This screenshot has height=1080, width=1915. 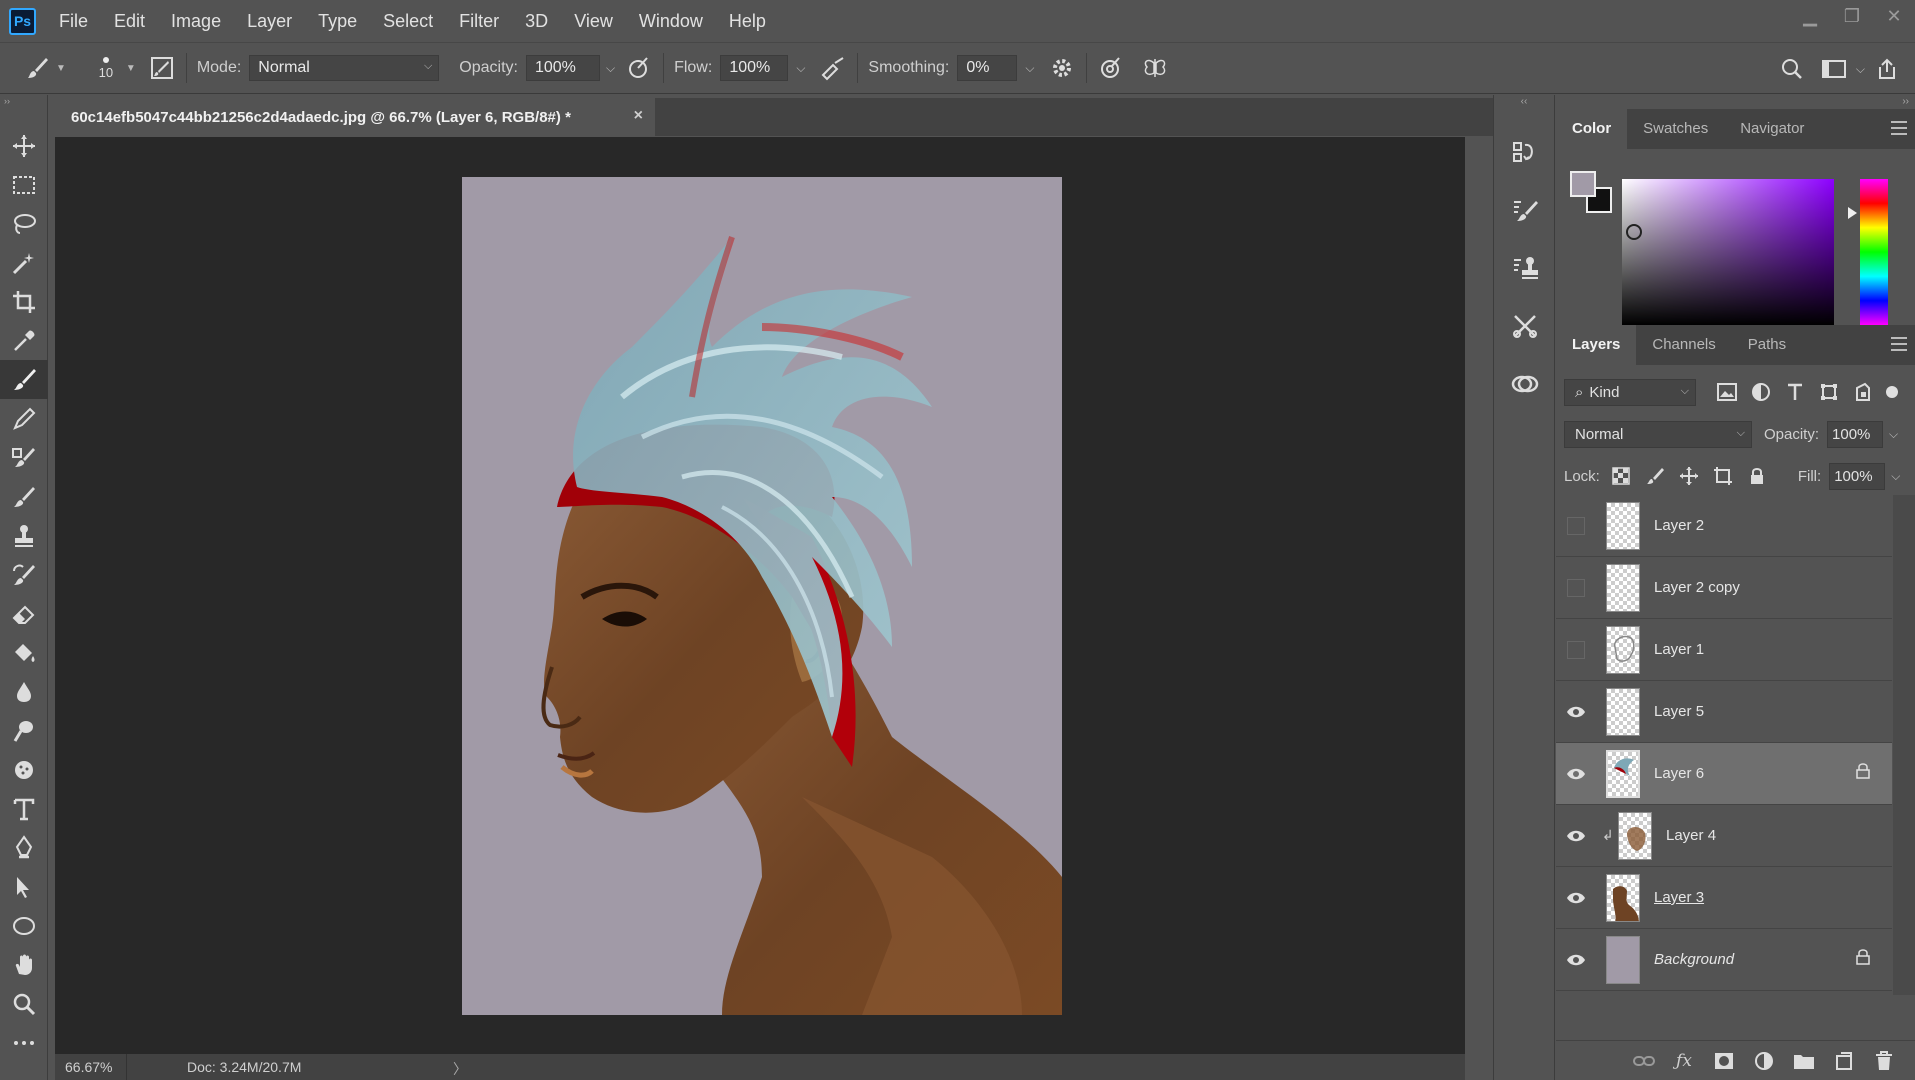 I want to click on hand-tool-icon, so click(x=24, y=964).